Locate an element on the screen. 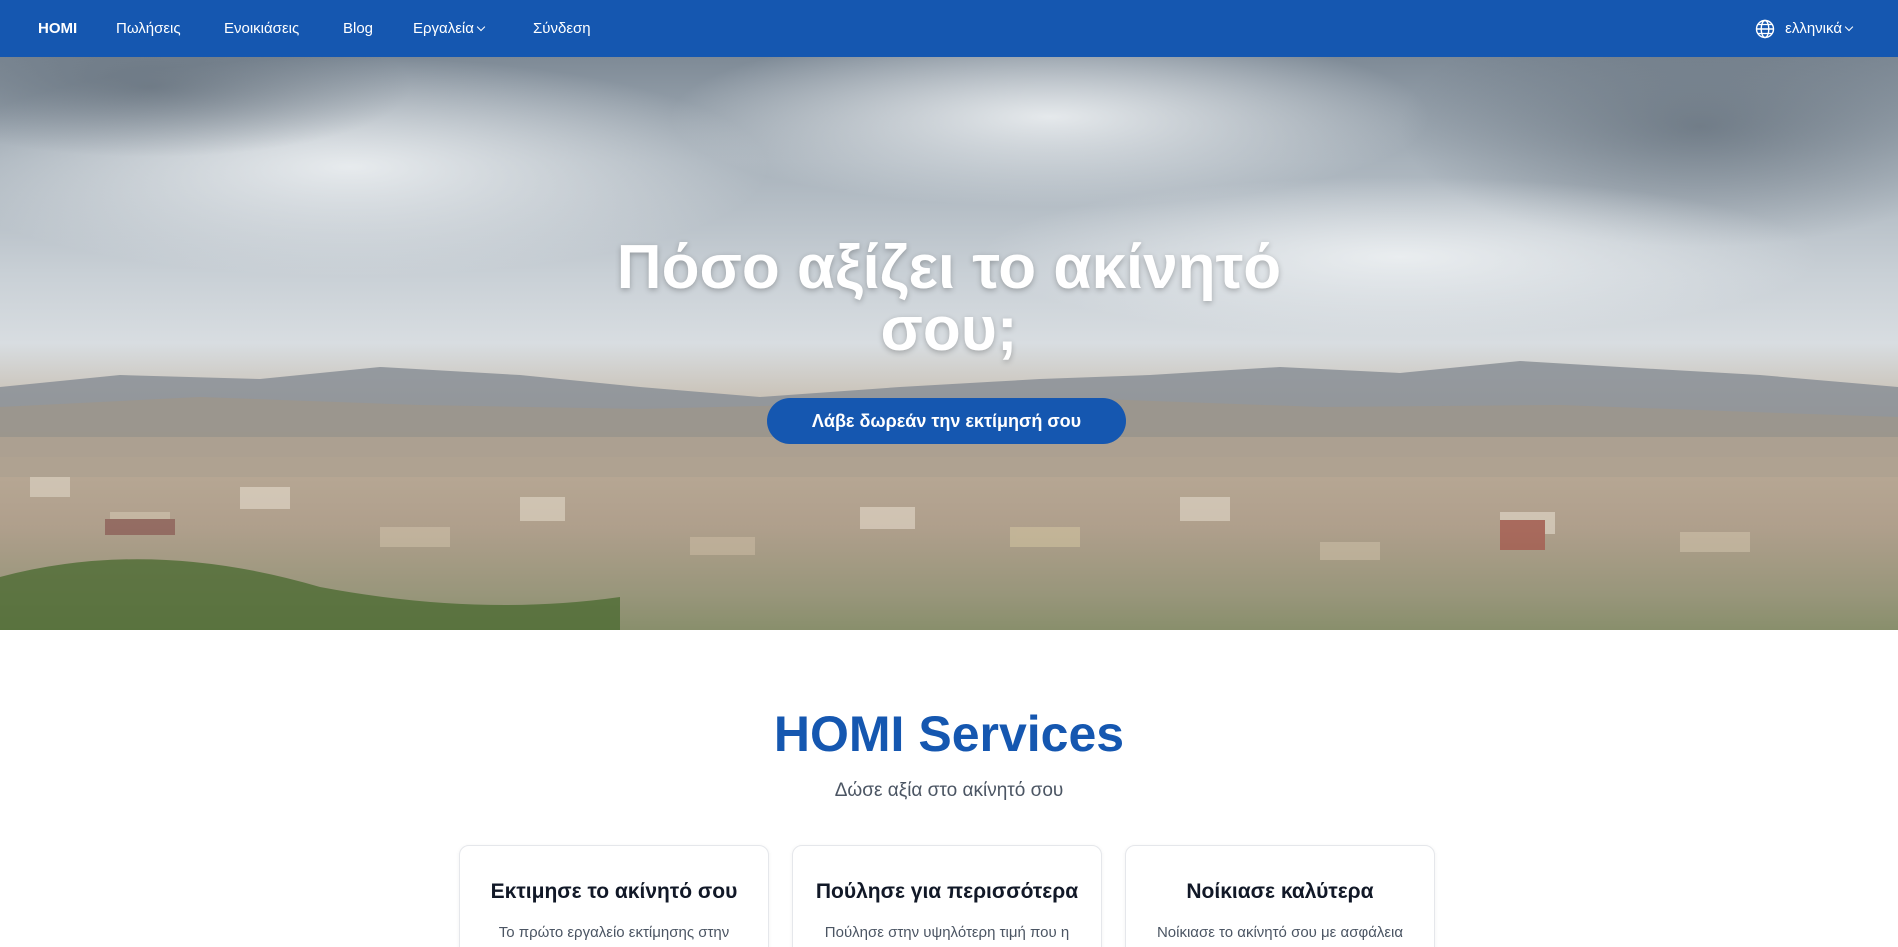 This screenshot has width=1898, height=947. hero-title: Πόσο αξίζει το ακίνητό σου; is located at coordinates (949, 299).